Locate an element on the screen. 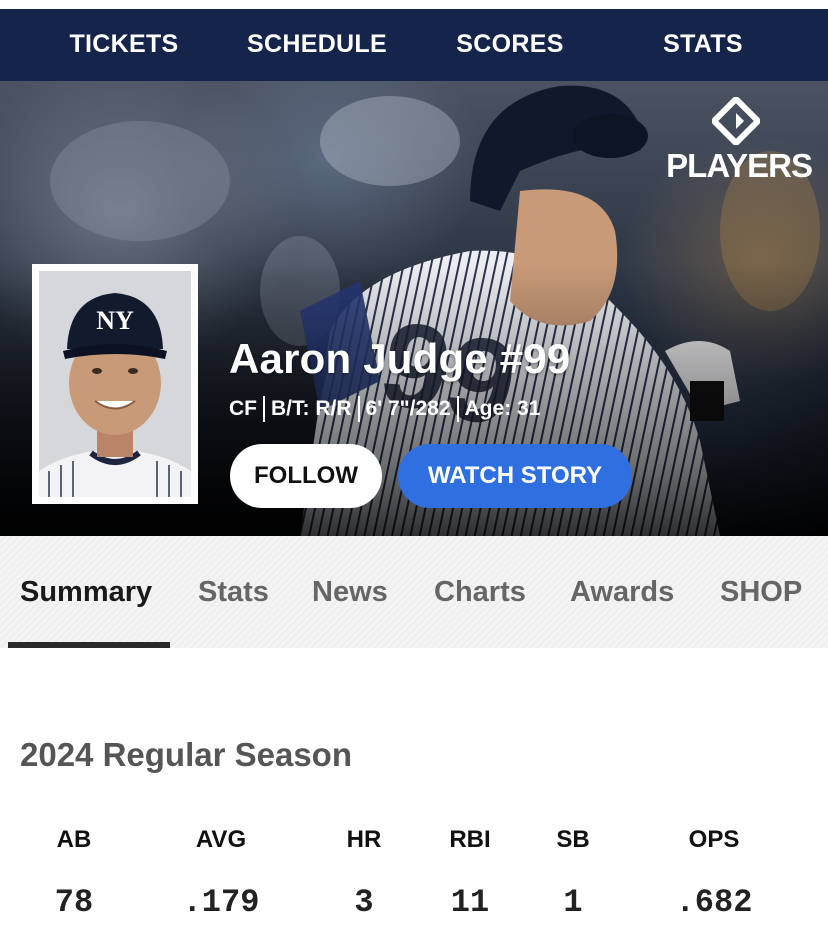 This screenshot has height=950, width=828. stat-value-sb: 1 is located at coordinates (573, 902).